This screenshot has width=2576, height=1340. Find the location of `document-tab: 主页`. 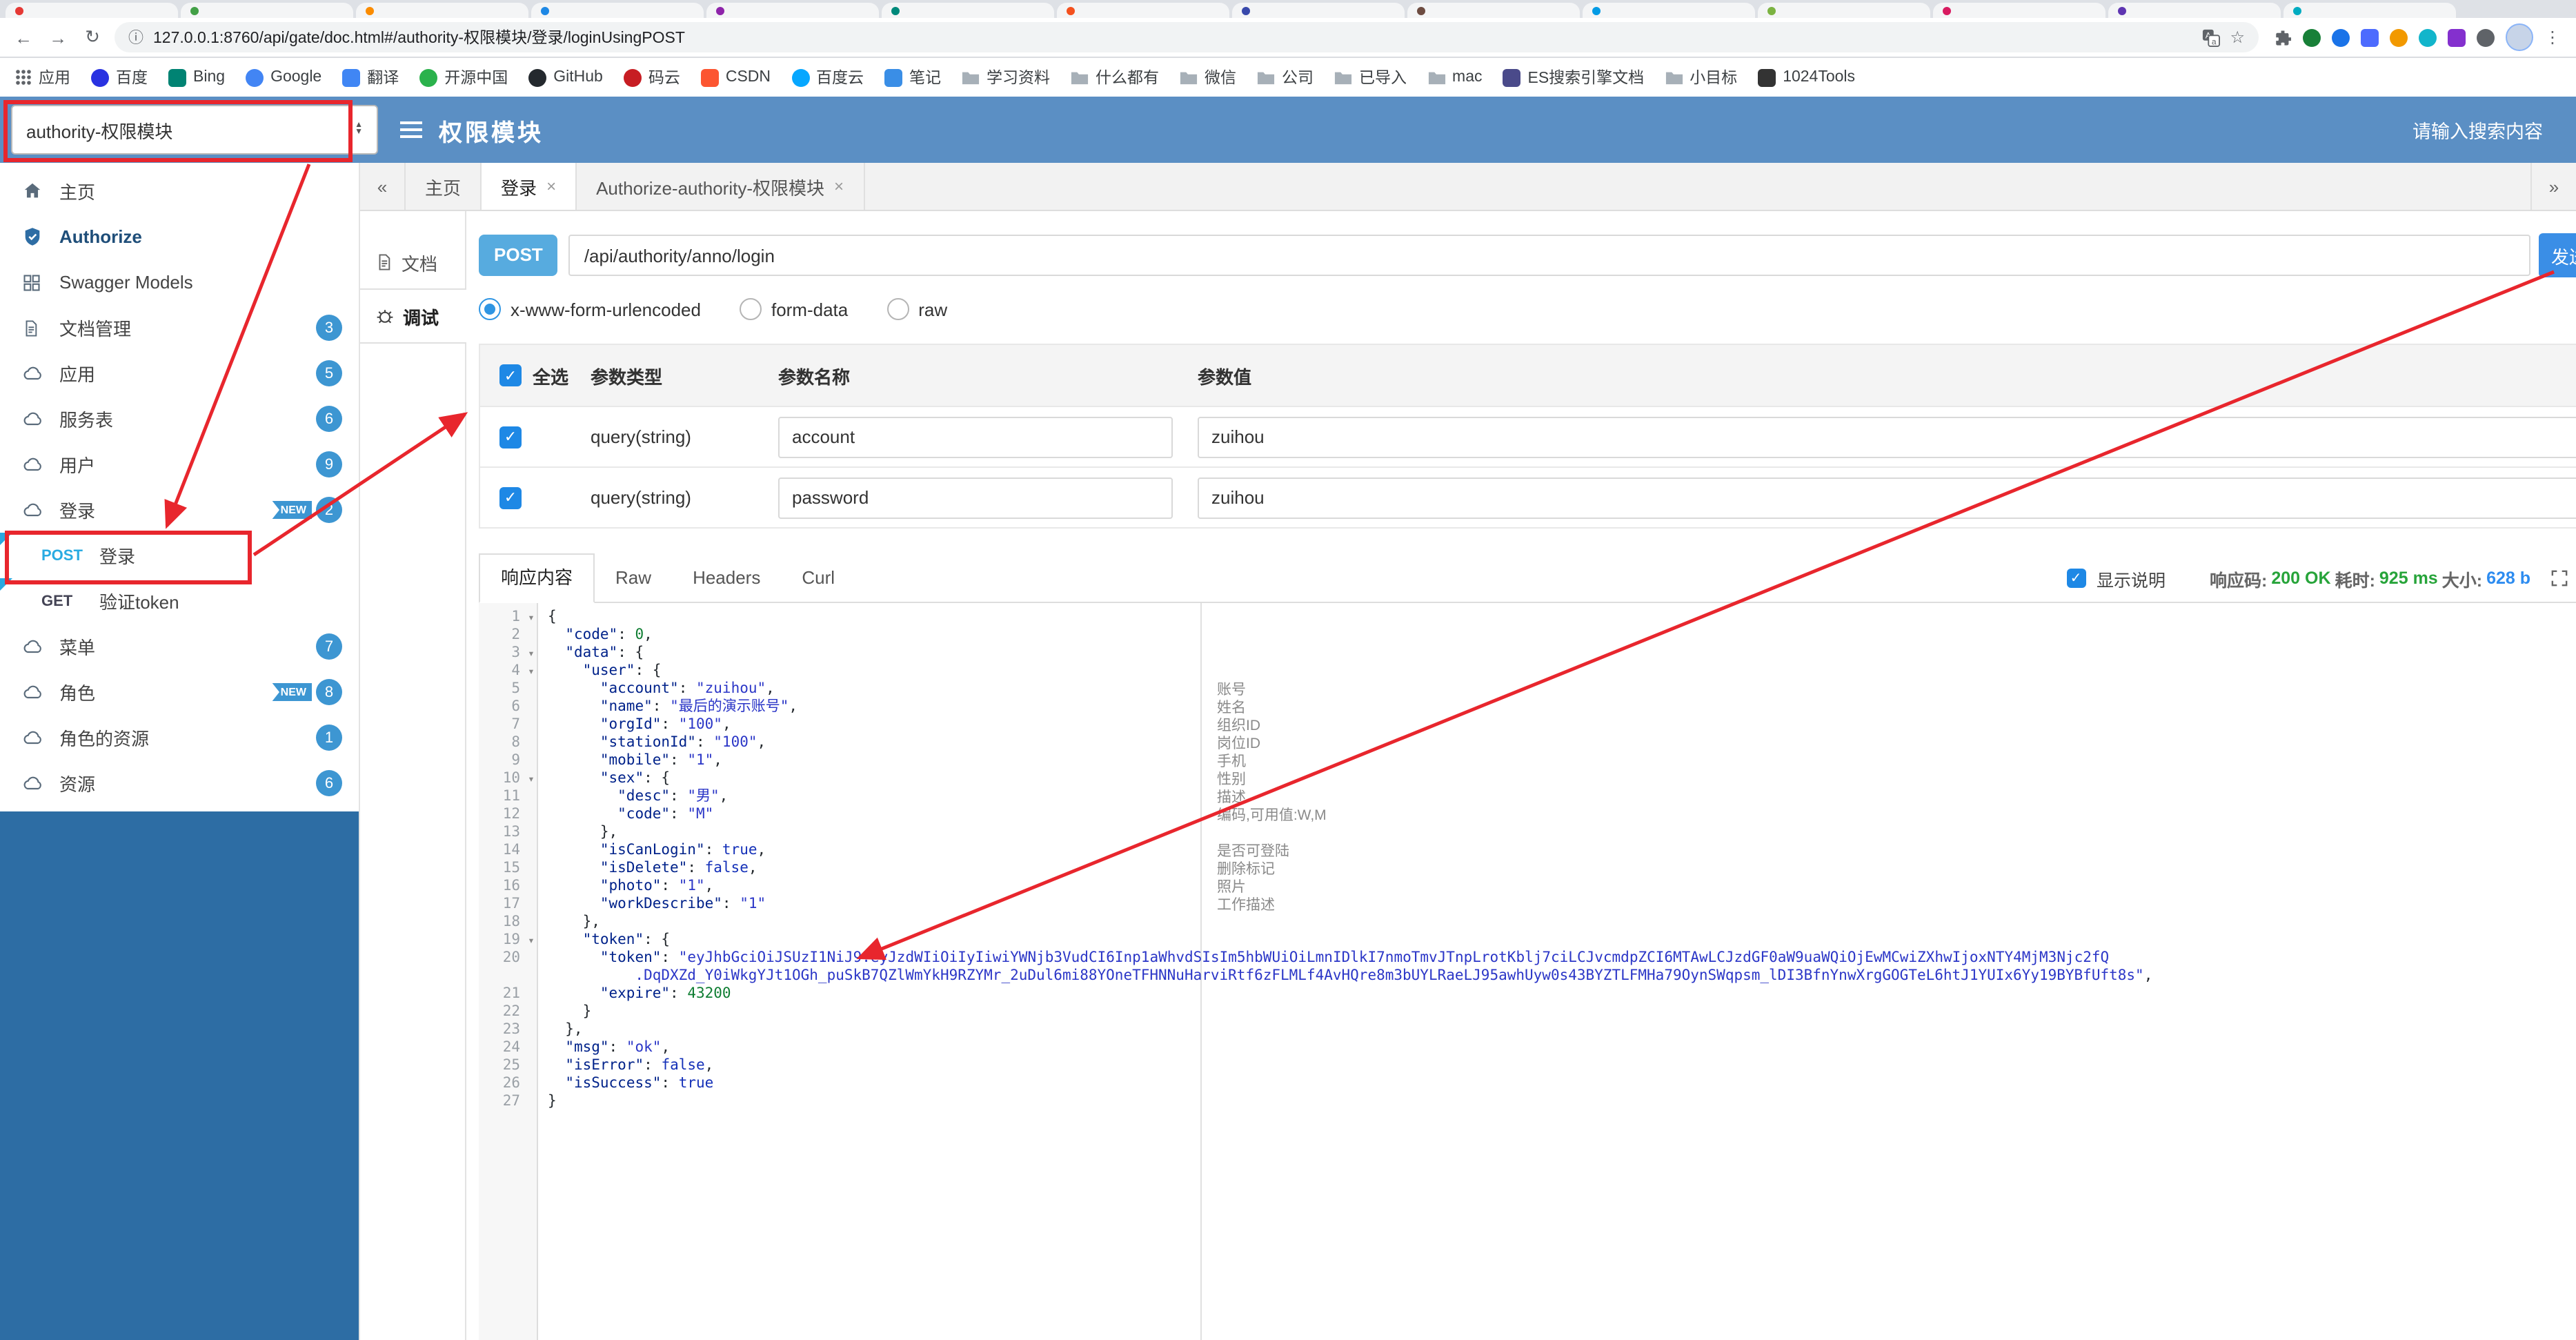

document-tab: 主页 is located at coordinates (444, 187).